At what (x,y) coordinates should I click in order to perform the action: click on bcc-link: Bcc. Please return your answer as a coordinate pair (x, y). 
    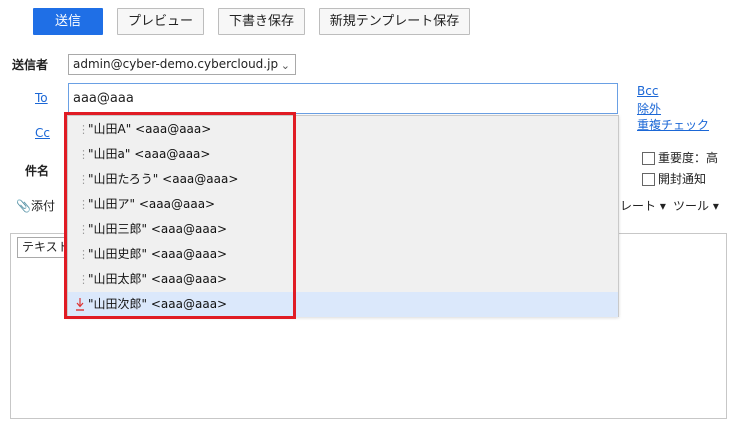
    Looking at the image, I should click on (647, 91).